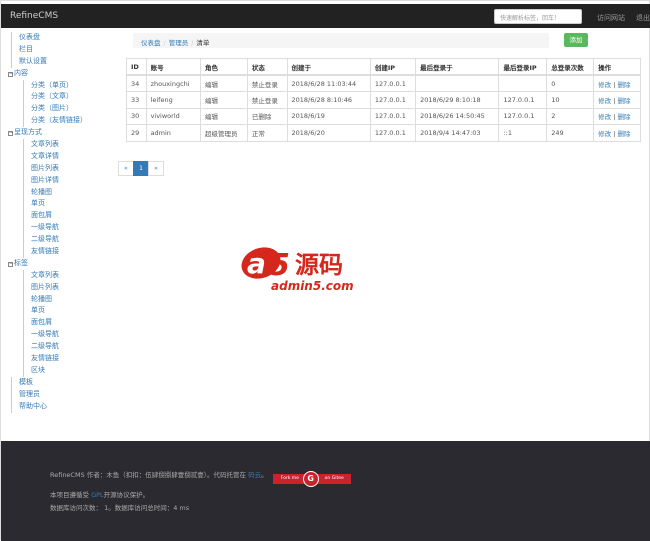 The image size is (650, 541). I want to click on breadcrumb-admins: 管理员, so click(179, 43).